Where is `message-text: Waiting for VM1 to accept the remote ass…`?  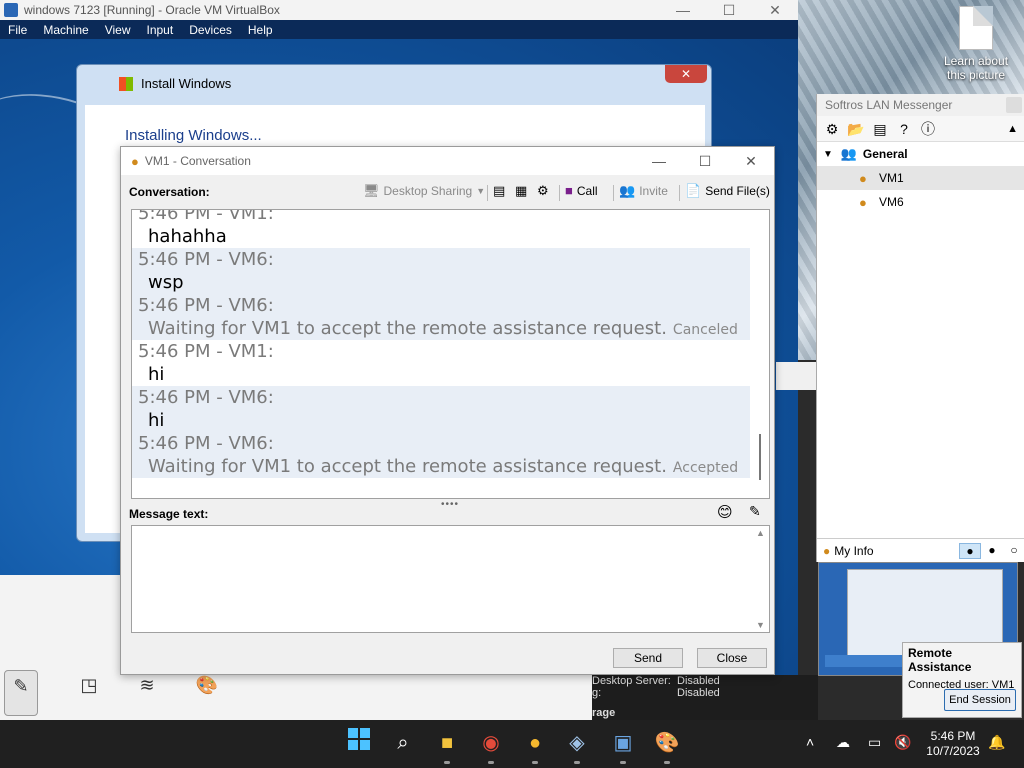 message-text: Waiting for VM1 to accept the remote ass… is located at coordinates (407, 466).